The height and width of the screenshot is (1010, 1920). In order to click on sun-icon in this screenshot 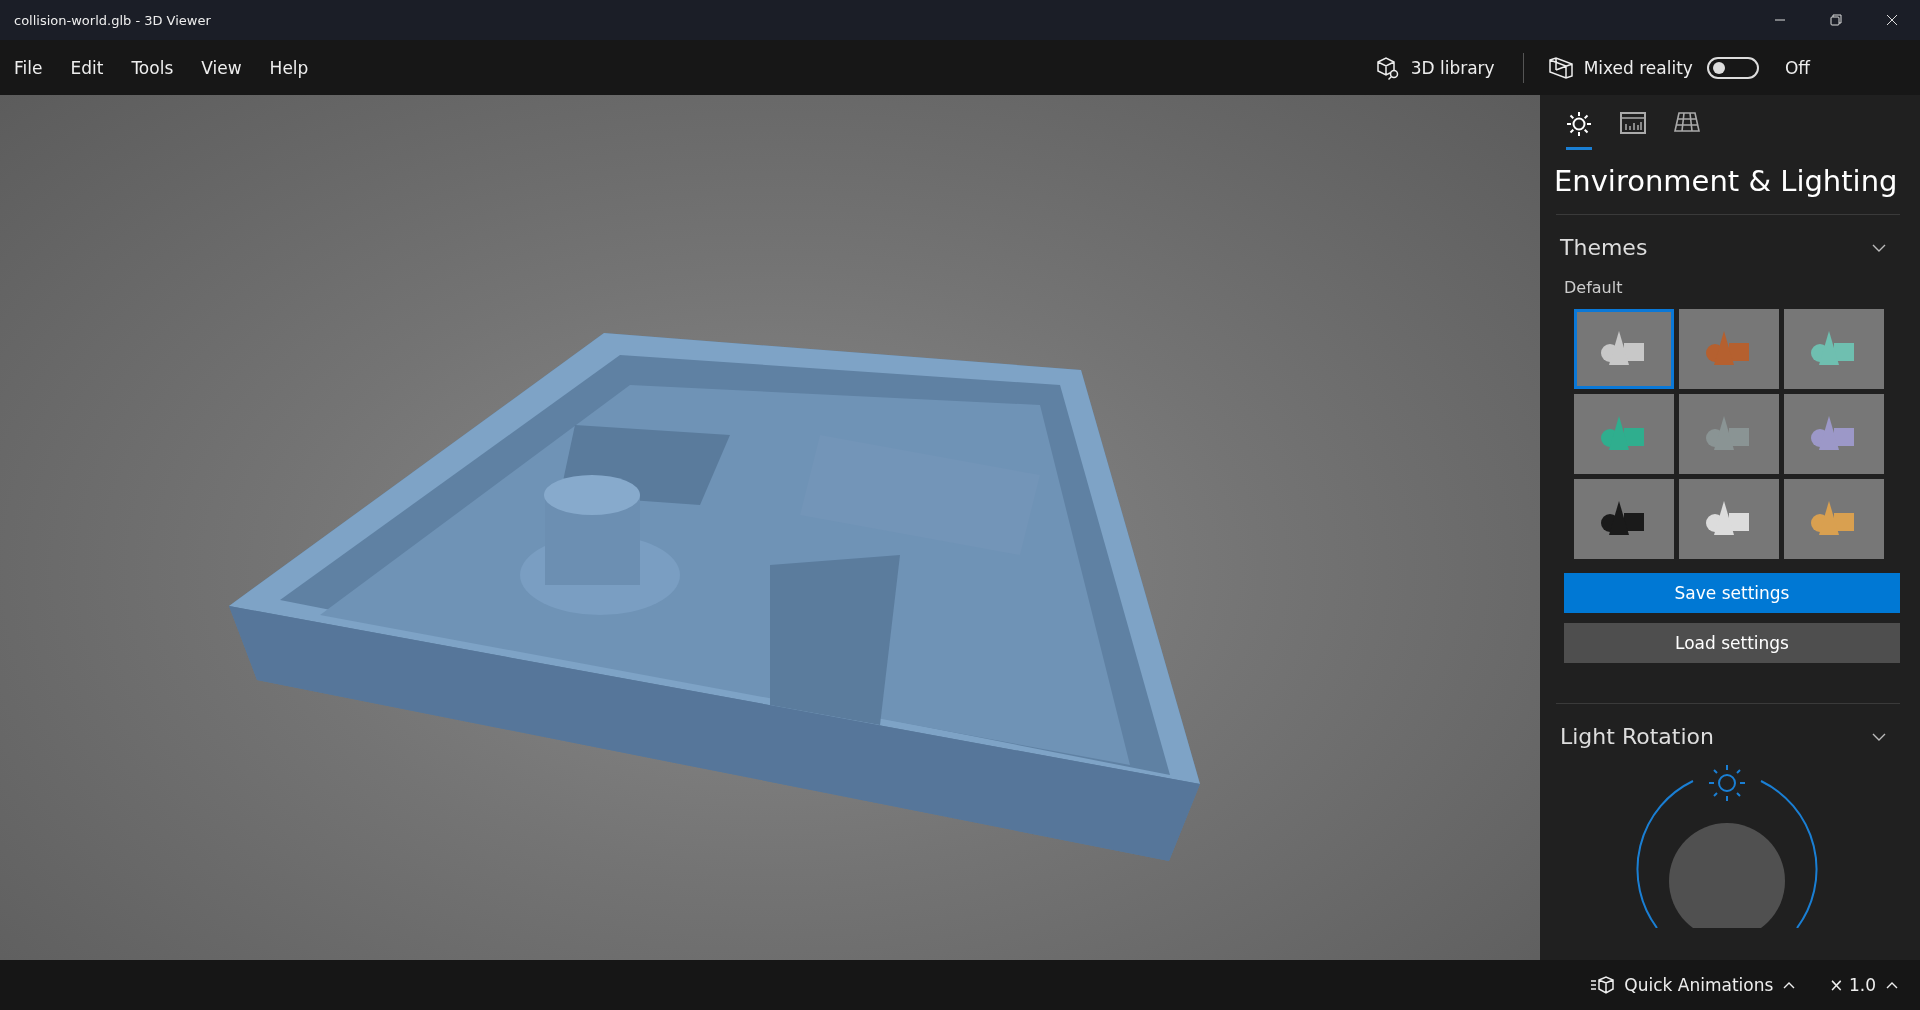, I will do `click(1579, 124)`.